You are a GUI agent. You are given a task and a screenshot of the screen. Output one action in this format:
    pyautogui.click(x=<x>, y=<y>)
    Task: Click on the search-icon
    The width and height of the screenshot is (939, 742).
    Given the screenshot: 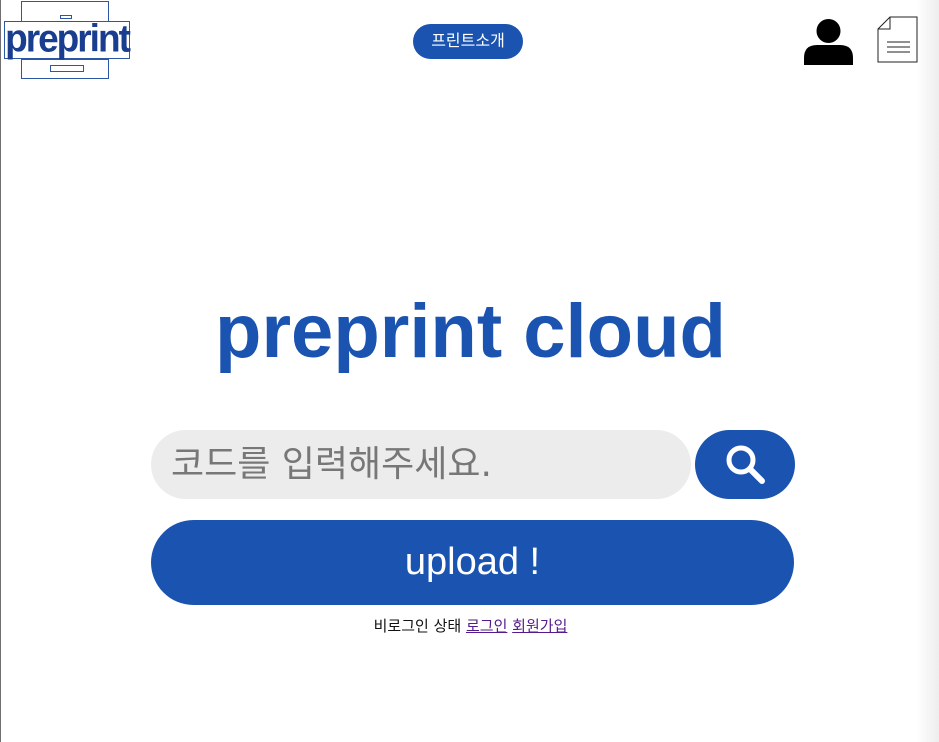 What is the action you would take?
    pyautogui.click(x=745, y=464)
    